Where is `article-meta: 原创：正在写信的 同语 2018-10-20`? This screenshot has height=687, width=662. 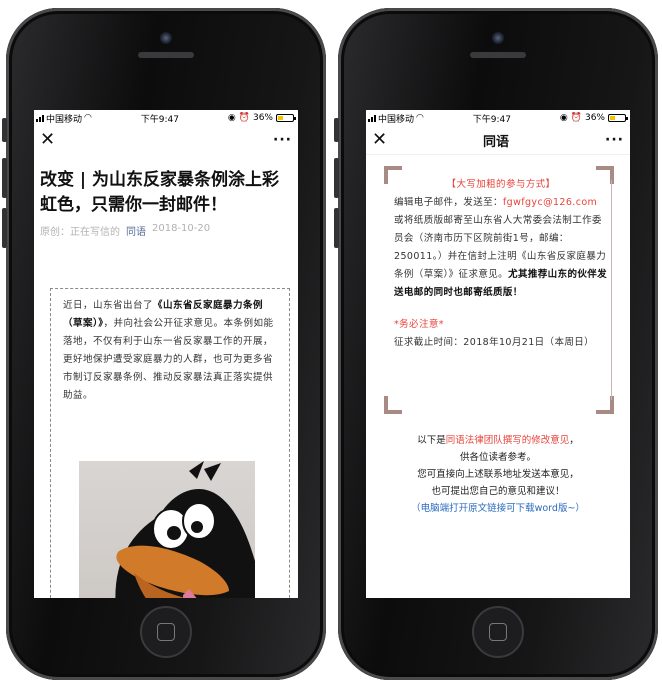
article-meta: 原创：正在写信的 同语 2018-10-20 is located at coordinates (166, 228).